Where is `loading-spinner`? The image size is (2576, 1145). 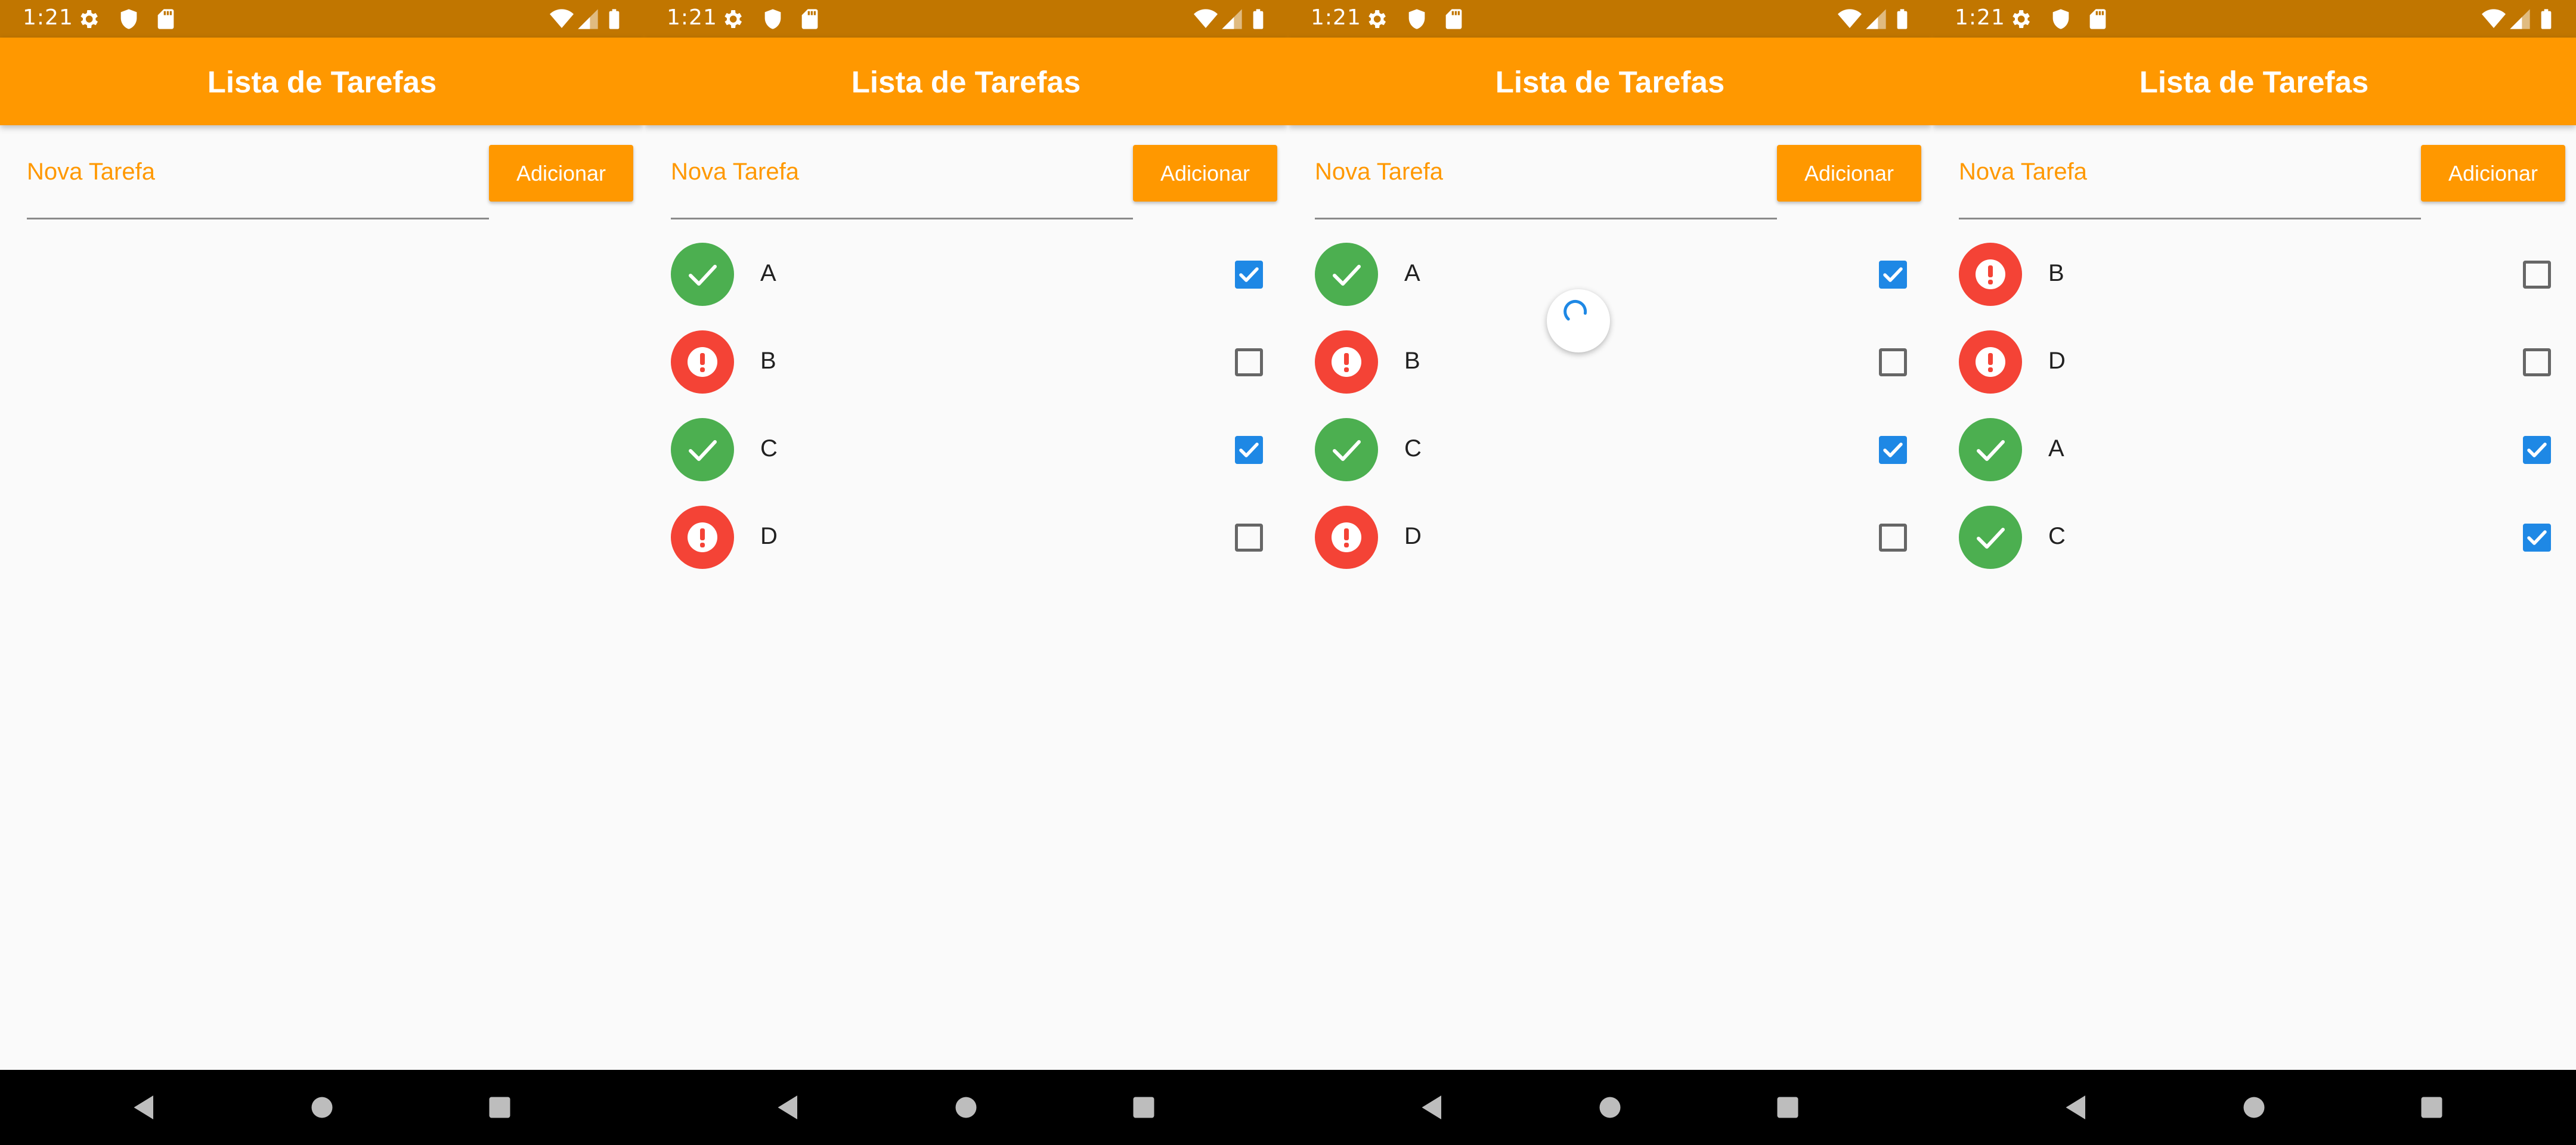
loading-spinner is located at coordinates (1579, 320).